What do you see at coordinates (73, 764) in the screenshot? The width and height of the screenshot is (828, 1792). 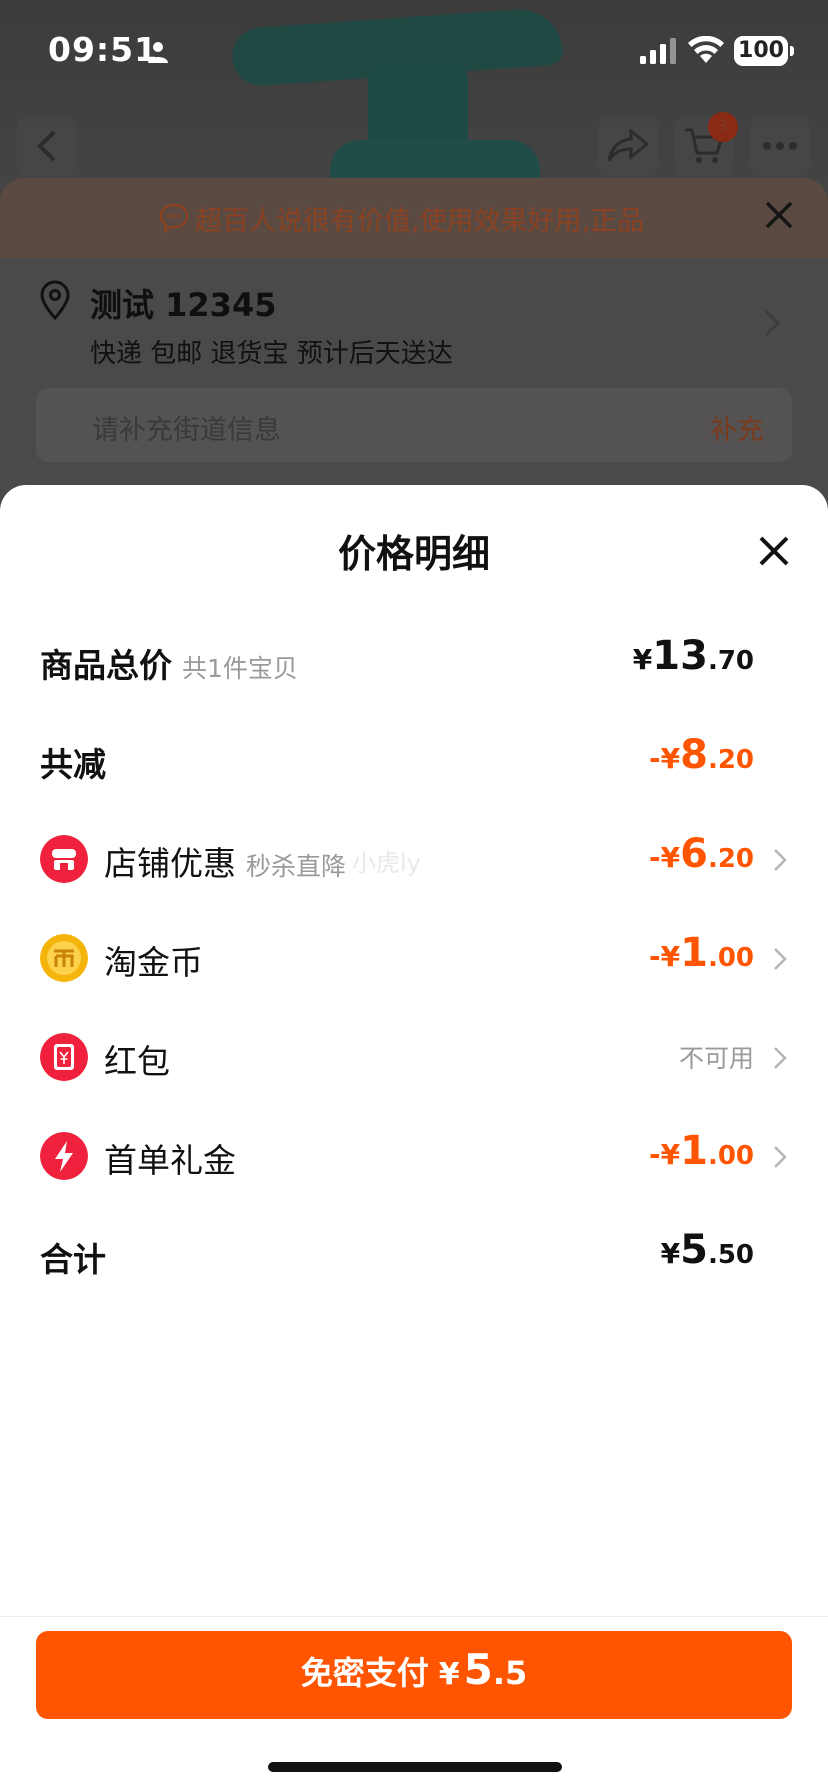 I see `total-discount-label: 共减` at bounding box center [73, 764].